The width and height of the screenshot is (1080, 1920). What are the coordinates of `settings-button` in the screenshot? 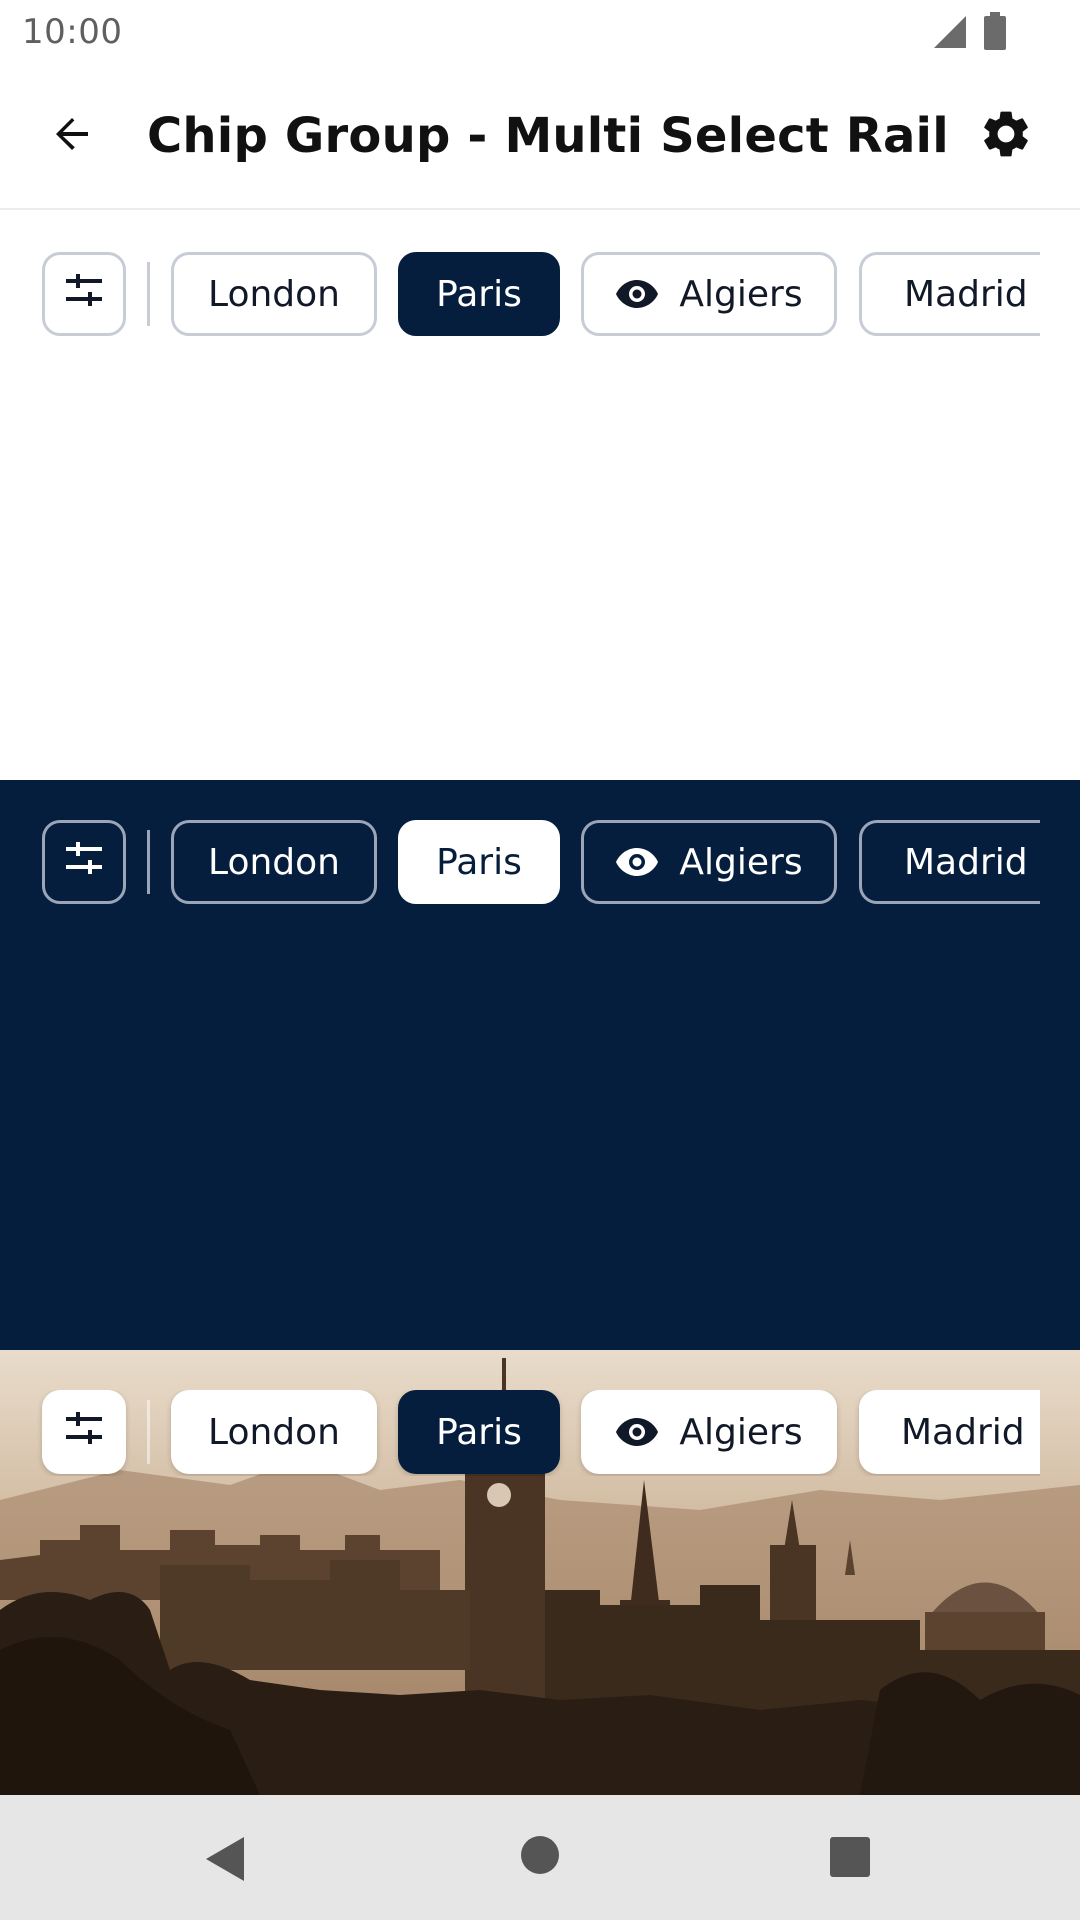 It's located at (1006, 136).